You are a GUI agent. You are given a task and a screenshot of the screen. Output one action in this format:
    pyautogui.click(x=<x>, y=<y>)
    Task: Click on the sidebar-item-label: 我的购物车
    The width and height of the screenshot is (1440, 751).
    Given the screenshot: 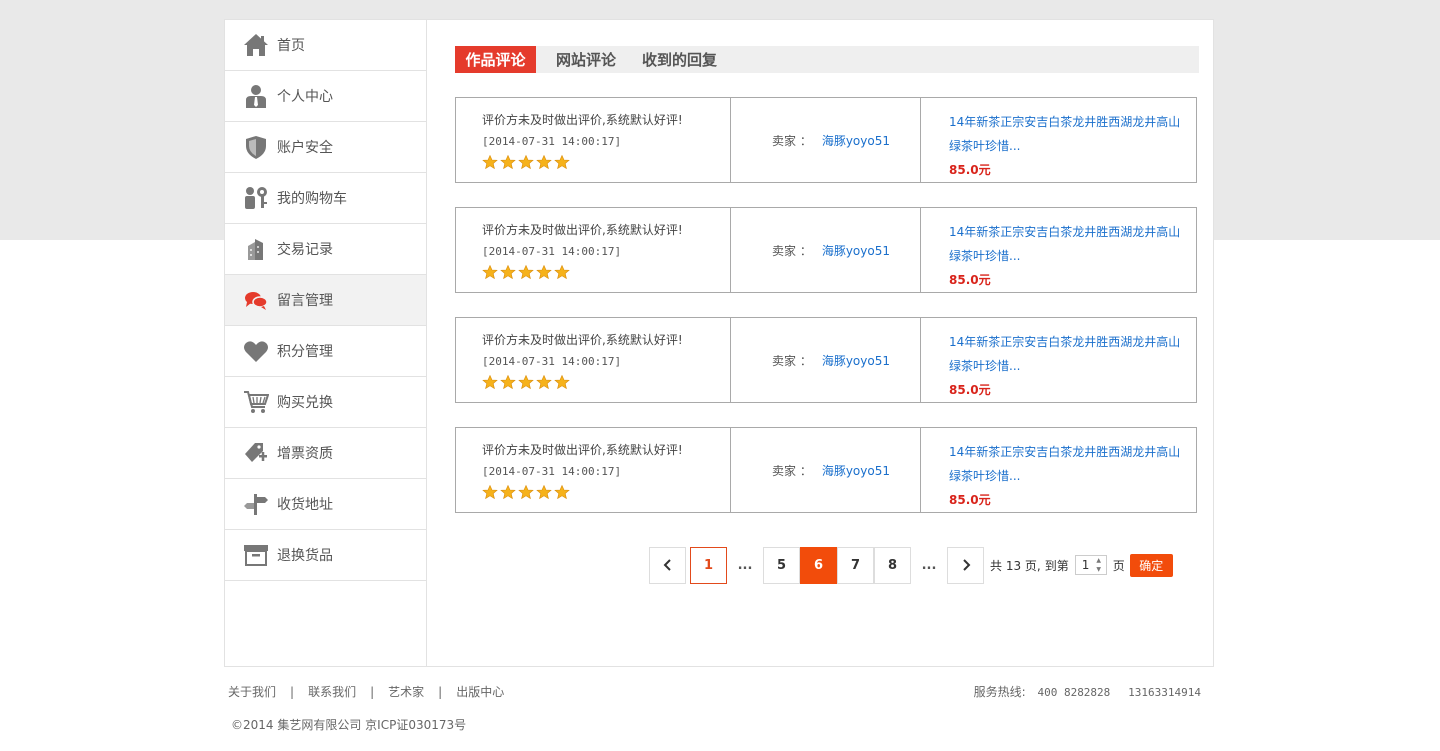 What is the action you would take?
    pyautogui.click(x=312, y=199)
    